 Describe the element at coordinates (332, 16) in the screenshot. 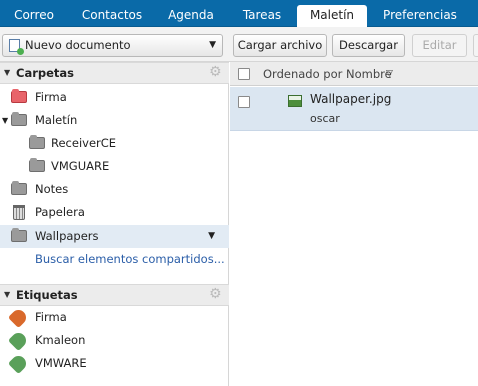

I see `tab-maletin: Maletín` at that location.